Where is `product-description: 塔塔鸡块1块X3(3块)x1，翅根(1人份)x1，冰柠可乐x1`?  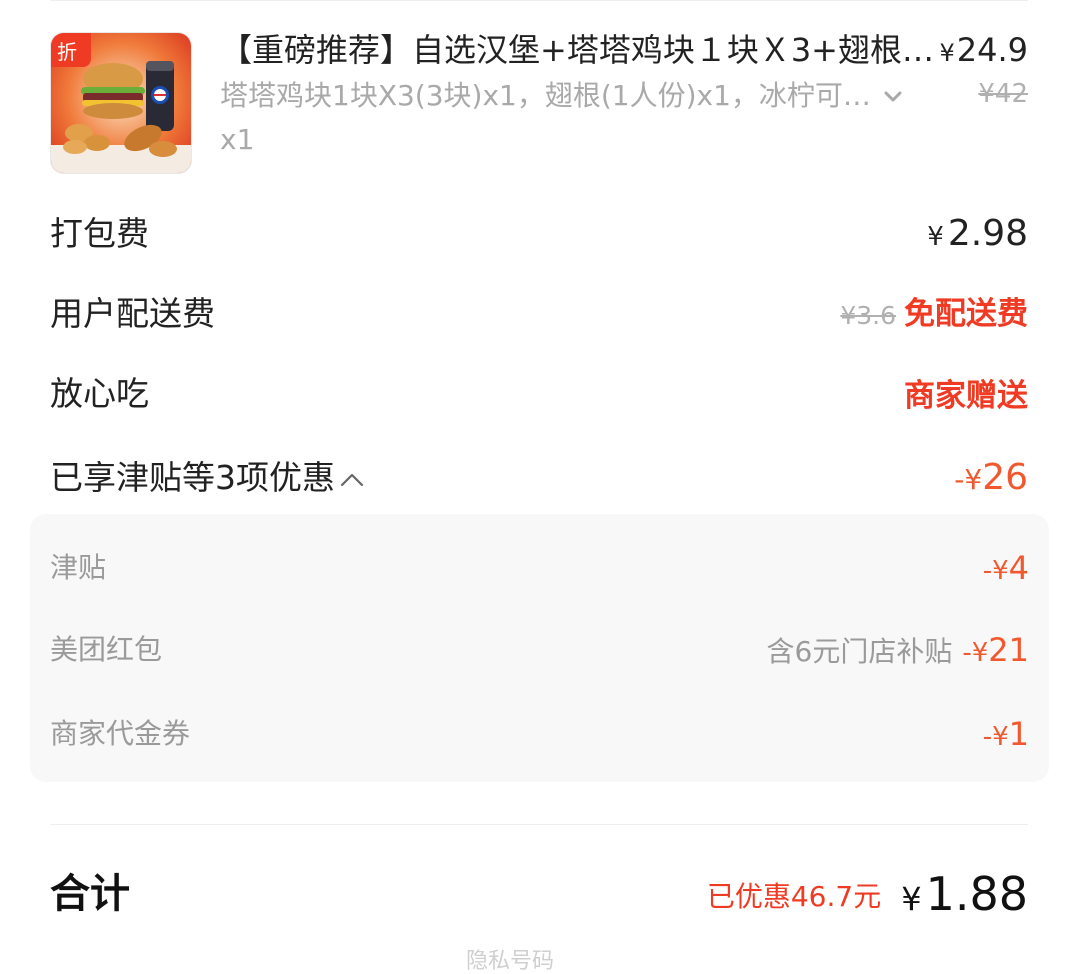
product-description: 塔塔鸡块1块X3(3块)x1，翅根(1人份)x1，冰柠可乐x1 is located at coordinates (550, 96).